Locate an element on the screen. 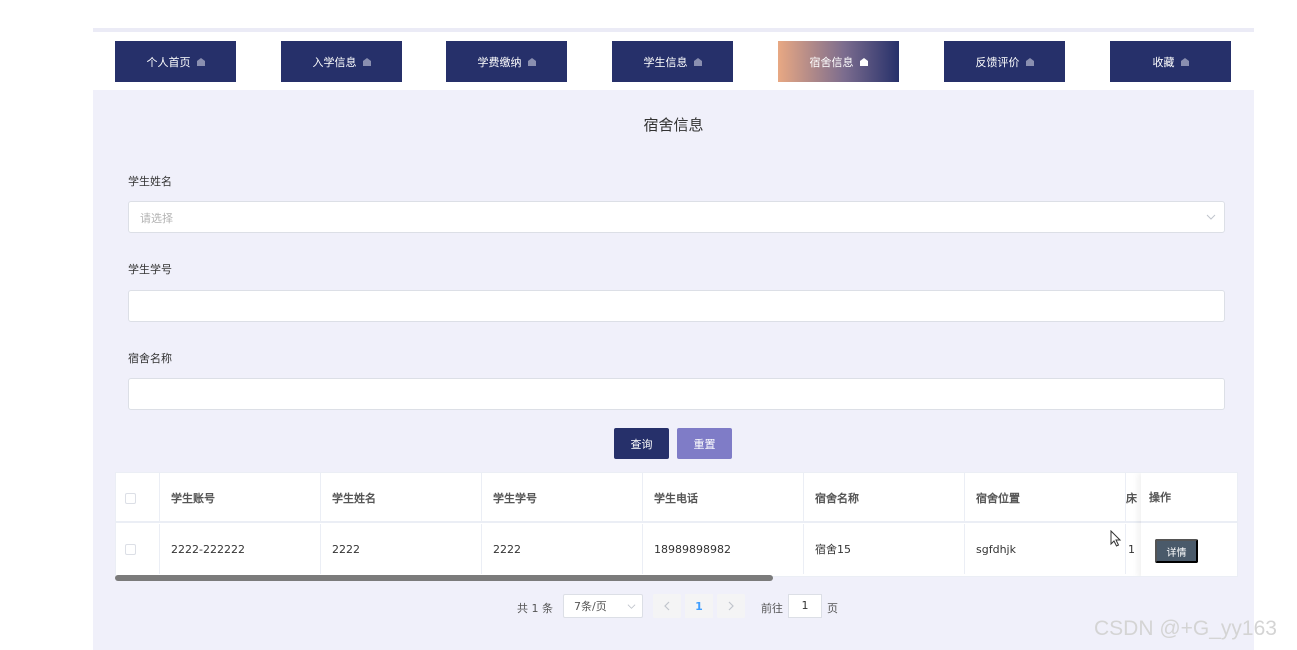 This screenshot has height=650, width=1297. page-title: 宿舍信息 is located at coordinates (673, 125).